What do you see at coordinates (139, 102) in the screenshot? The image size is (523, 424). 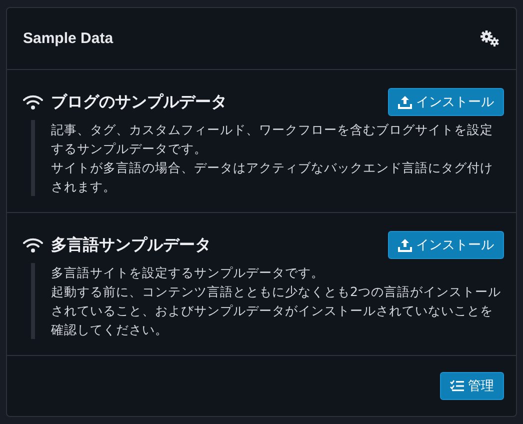 I see `sample-title: ブログのサンプルデータ` at bounding box center [139, 102].